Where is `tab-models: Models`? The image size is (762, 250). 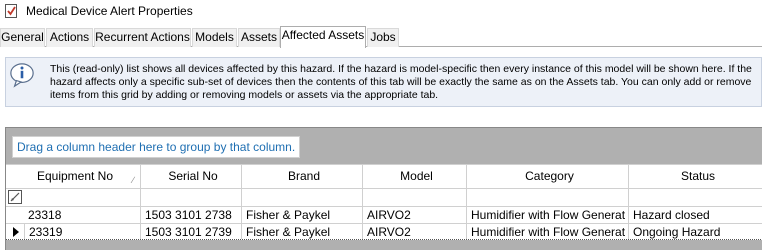 tab-models: Models is located at coordinates (214, 37).